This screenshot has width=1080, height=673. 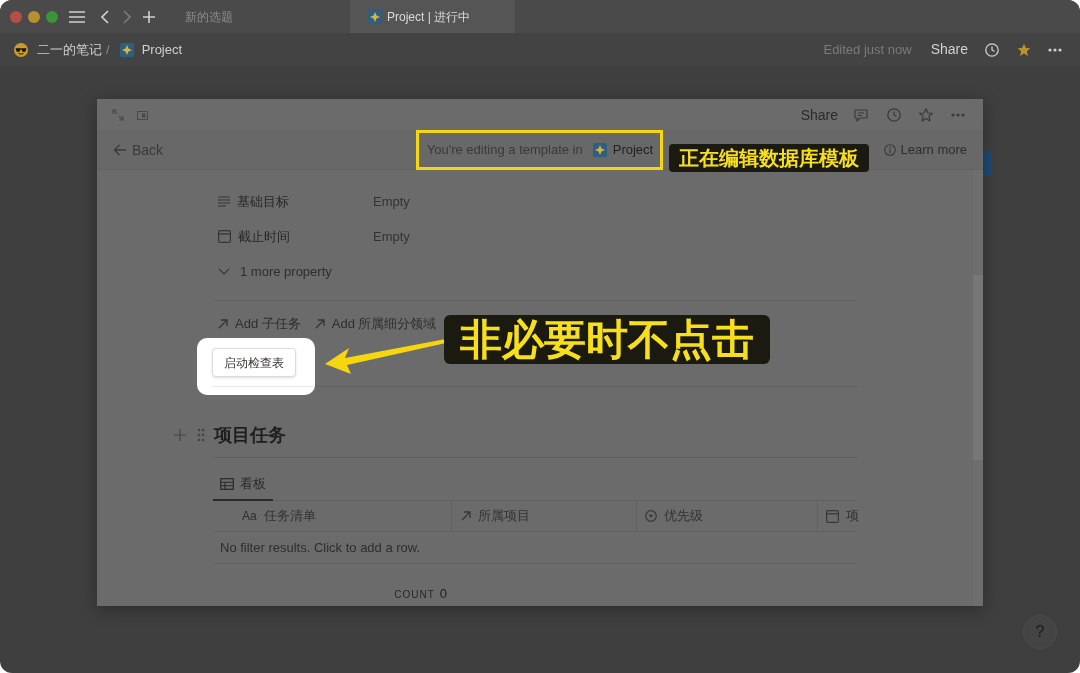 I want to click on count-label: COUNT, so click(x=414, y=595).